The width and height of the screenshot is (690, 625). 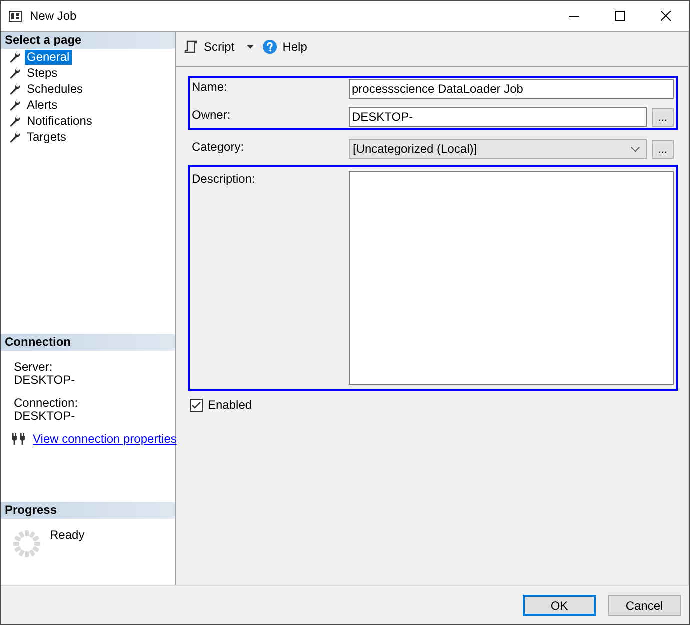 I want to click on close-icon, so click(x=666, y=16).